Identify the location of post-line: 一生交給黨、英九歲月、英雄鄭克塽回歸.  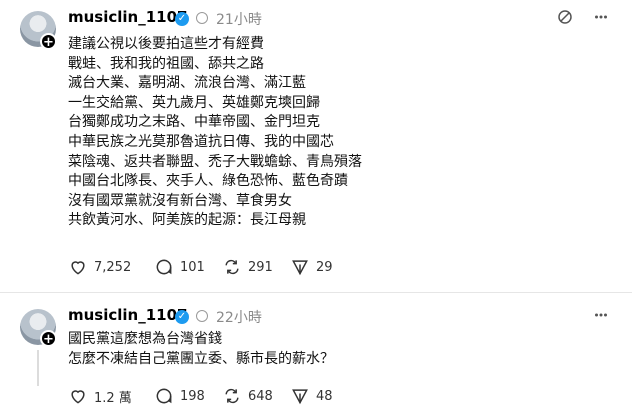
(194, 102).